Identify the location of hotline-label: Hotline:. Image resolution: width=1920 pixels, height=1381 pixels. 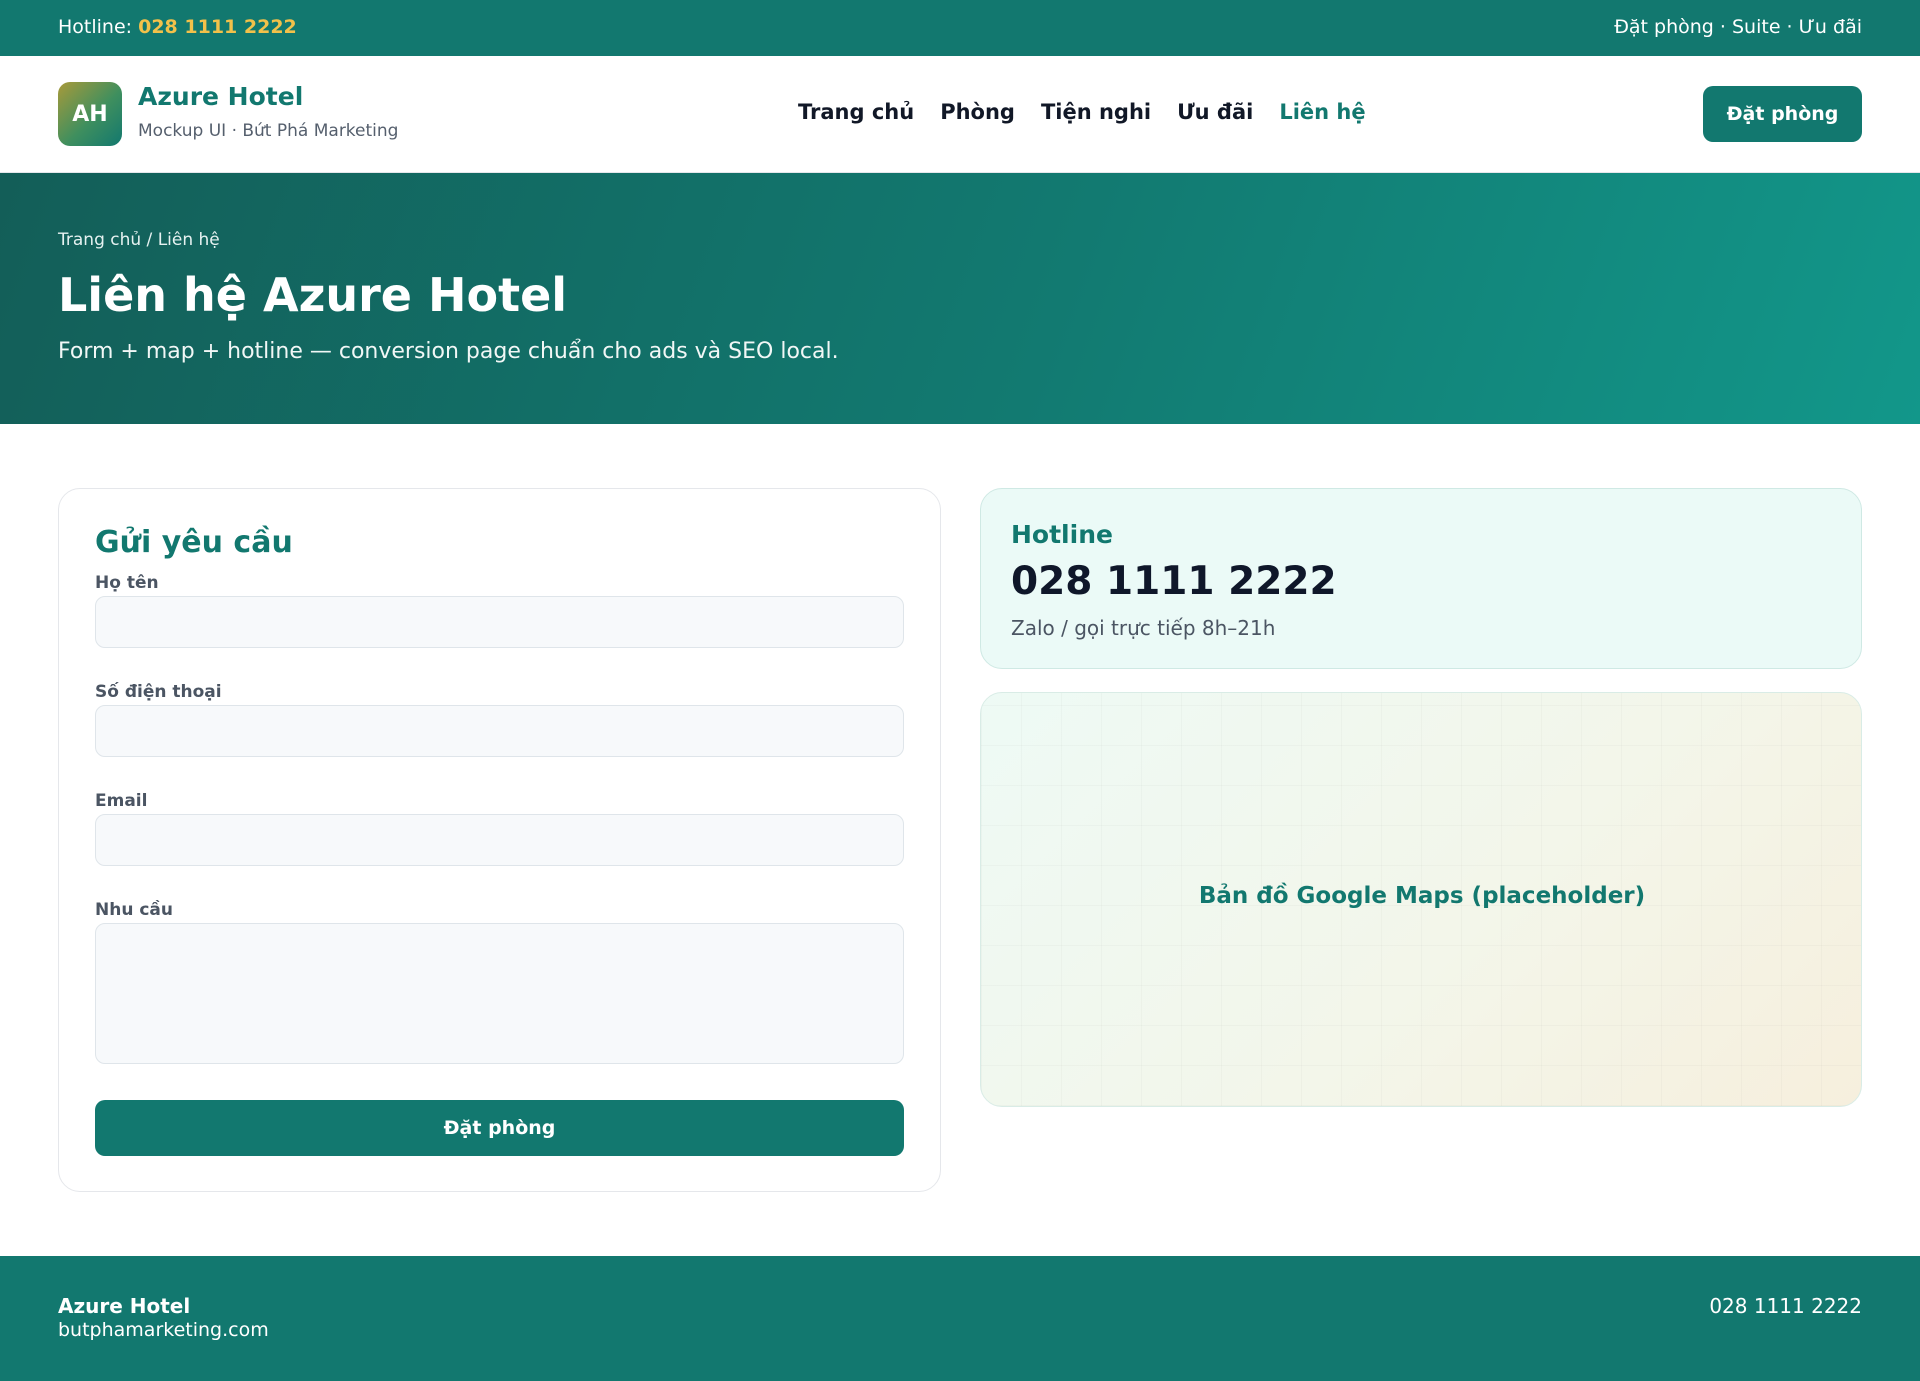
(95, 27).